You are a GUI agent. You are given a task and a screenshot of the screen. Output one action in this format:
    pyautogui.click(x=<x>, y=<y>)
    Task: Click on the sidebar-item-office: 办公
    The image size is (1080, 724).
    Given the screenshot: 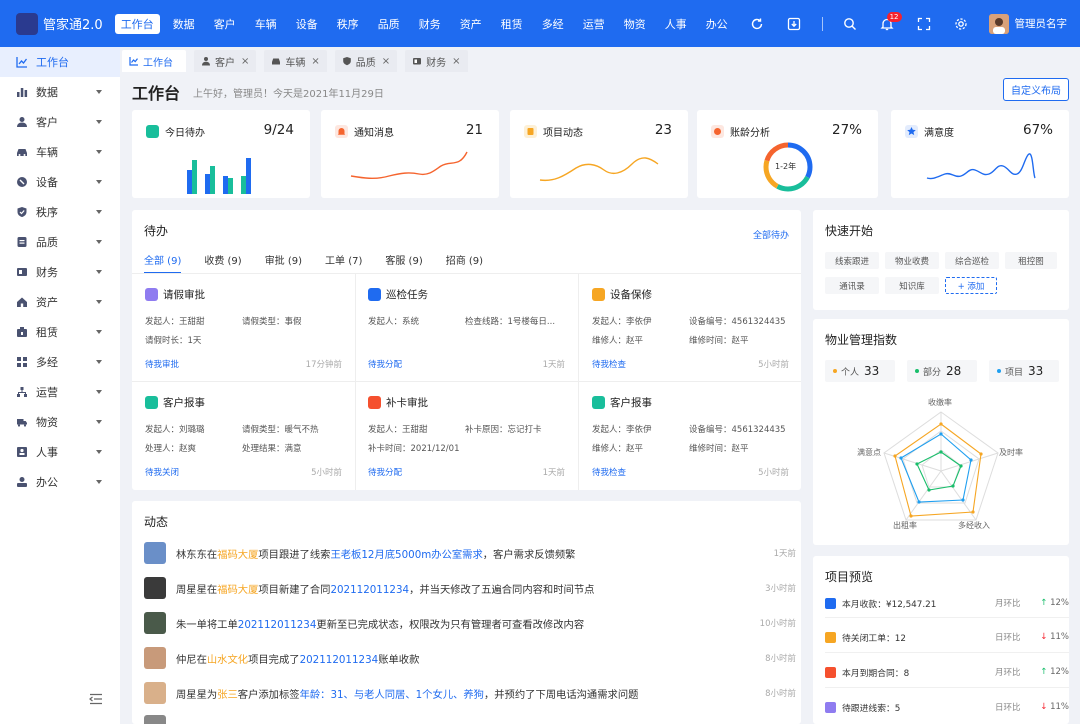 What is the action you would take?
    pyautogui.click(x=60, y=482)
    